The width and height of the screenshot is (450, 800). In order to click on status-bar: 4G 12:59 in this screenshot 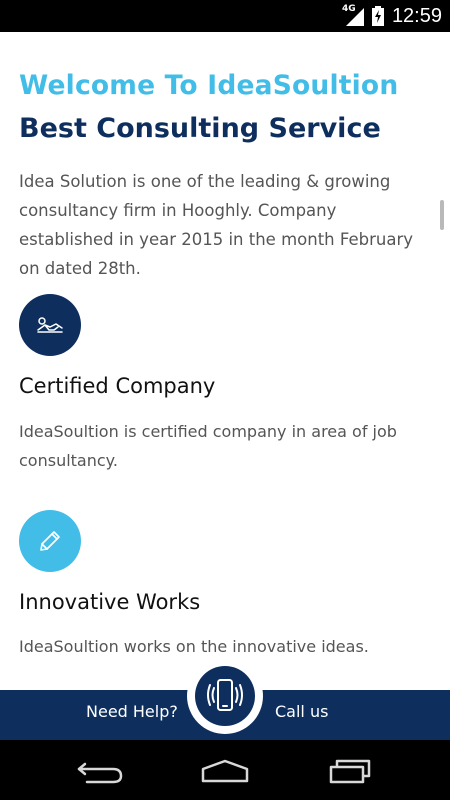, I will do `click(225, 16)`.